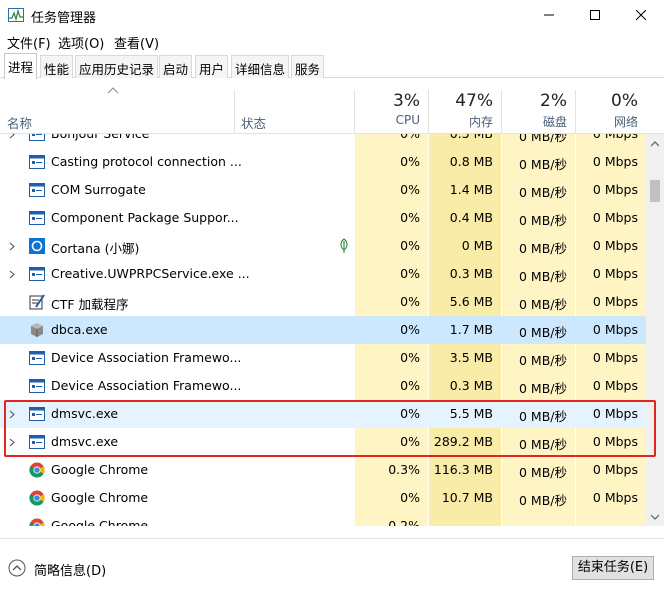 This screenshot has width=664, height=592. I want to click on process-cpu-value: 0.2%, so click(404, 522).